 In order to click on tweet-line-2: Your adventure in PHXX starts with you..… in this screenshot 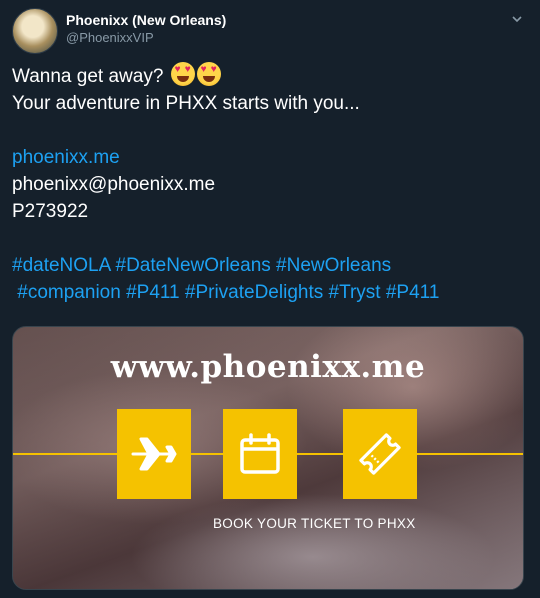, I will do `click(186, 103)`.